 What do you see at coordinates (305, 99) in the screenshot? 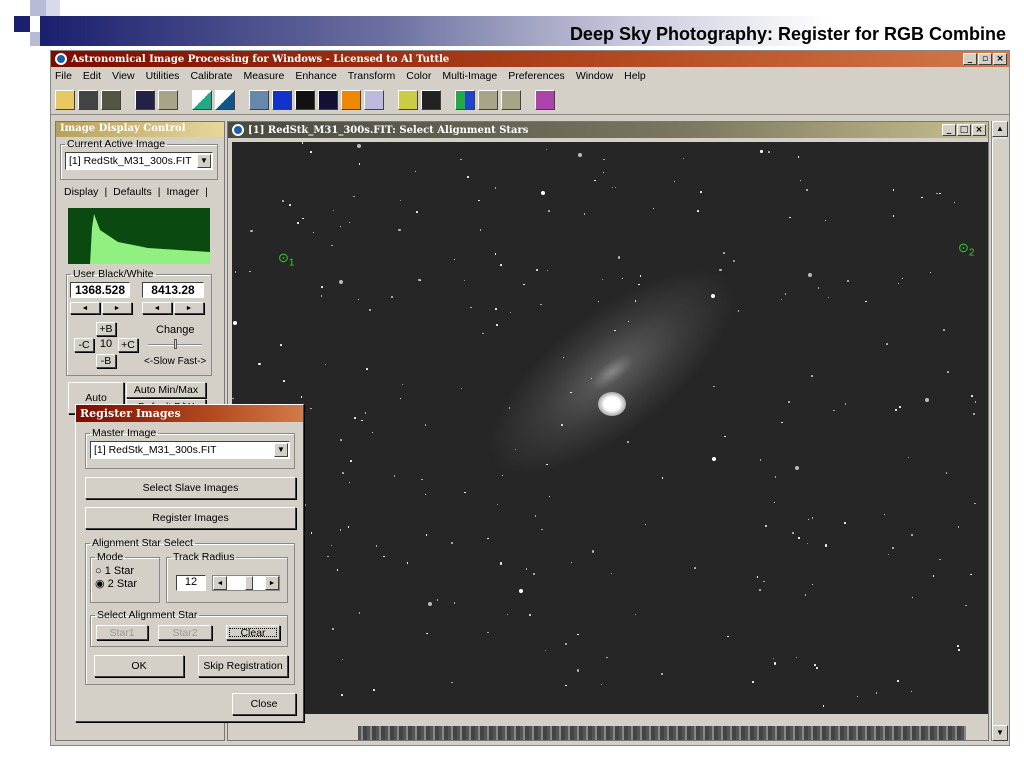
I see `star-icon` at bounding box center [305, 99].